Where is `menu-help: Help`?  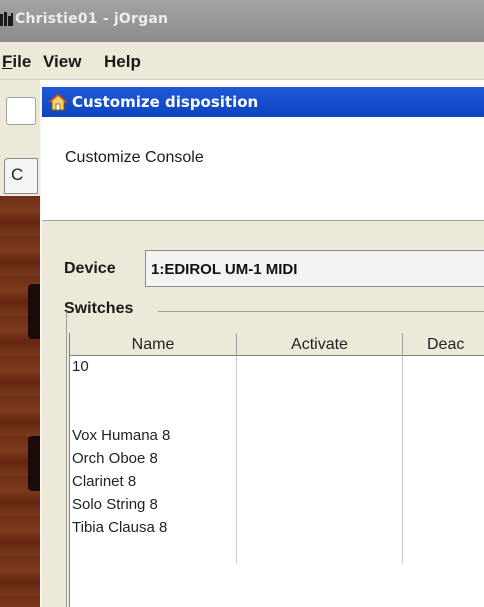
menu-help: Help is located at coordinates (122, 62).